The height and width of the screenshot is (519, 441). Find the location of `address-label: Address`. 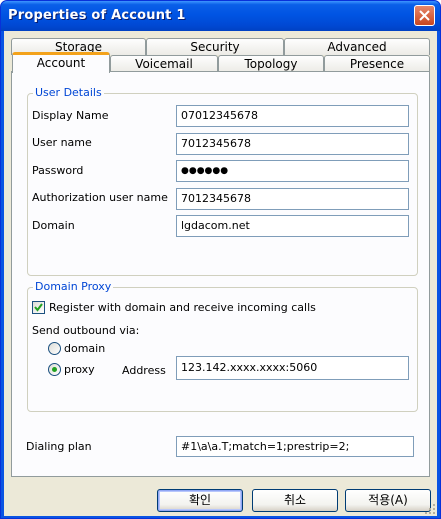

address-label: Address is located at coordinates (144, 370).